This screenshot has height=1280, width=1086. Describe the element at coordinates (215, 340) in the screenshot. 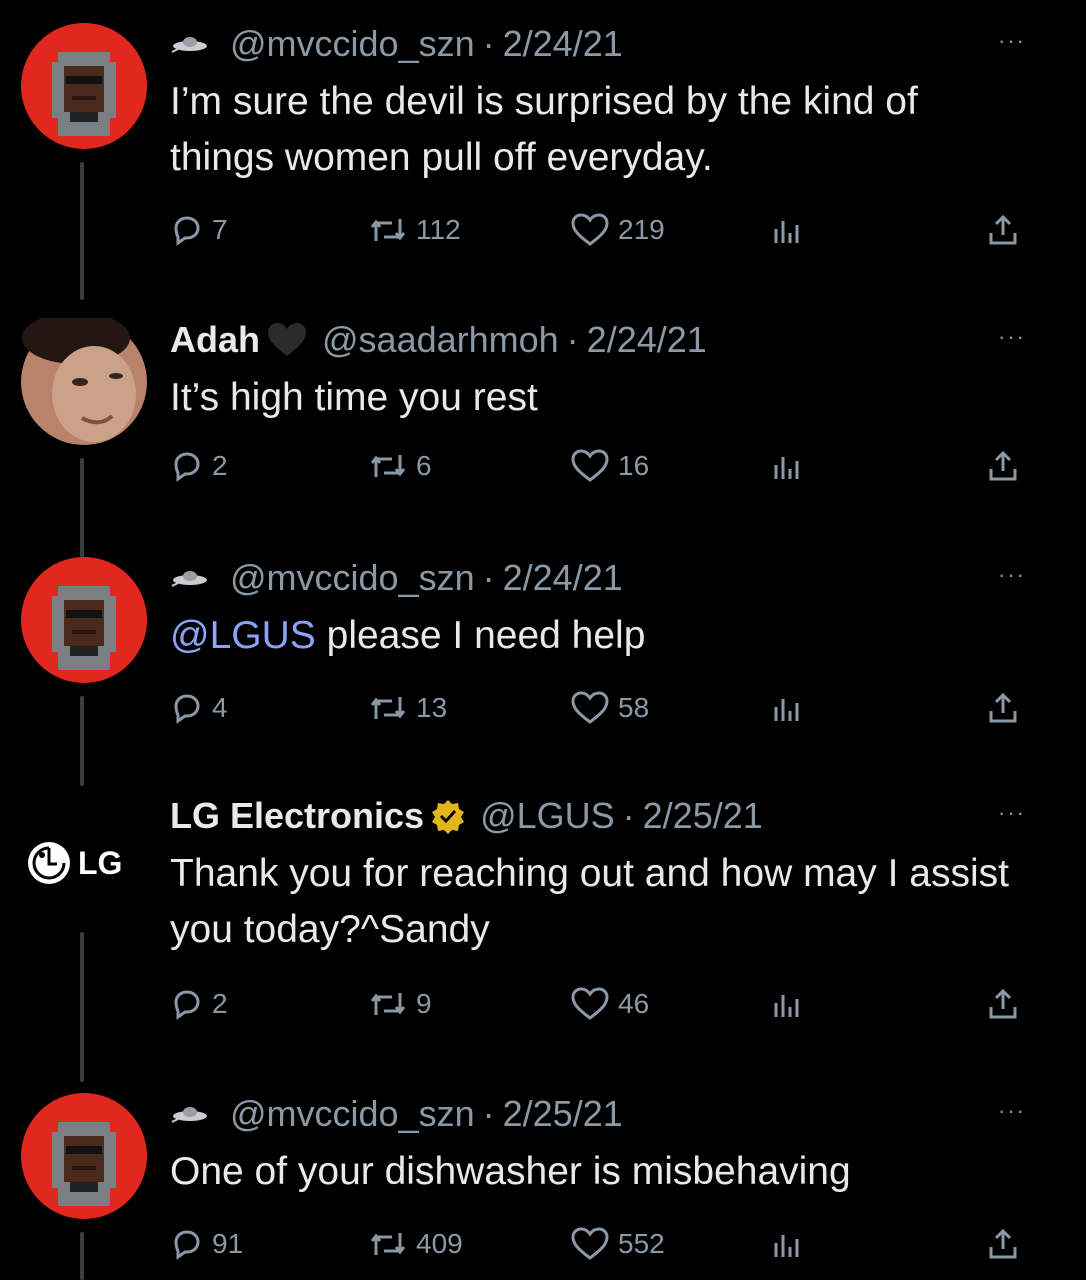

I see `user-name: Adah` at that location.